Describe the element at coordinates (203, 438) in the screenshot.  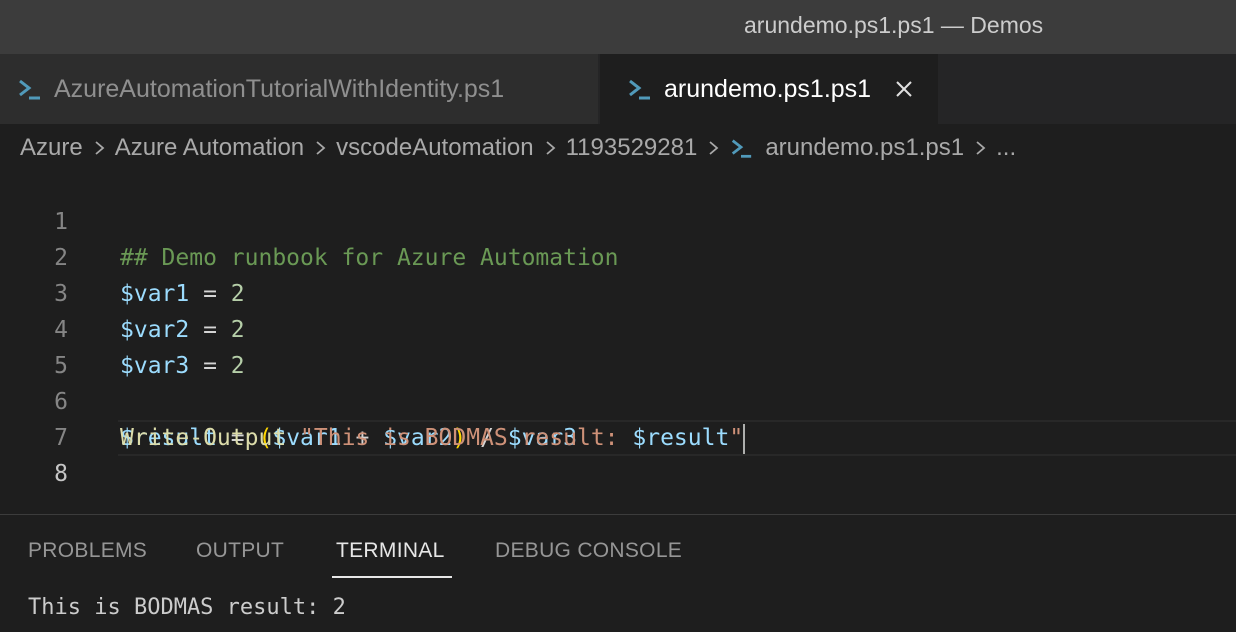
I see `function-token: Write-Output` at that location.